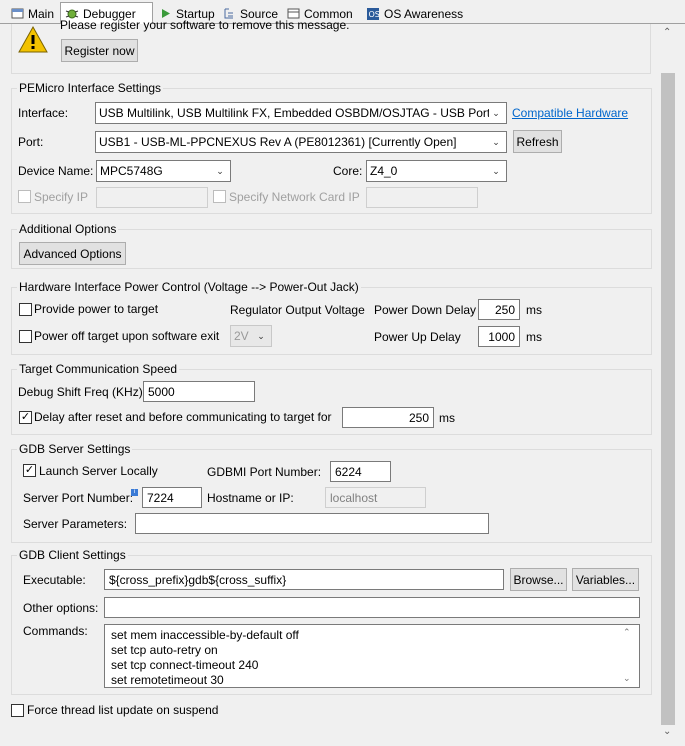  Describe the element at coordinates (331, 321) in the screenshot. I see `power-control-group` at that location.